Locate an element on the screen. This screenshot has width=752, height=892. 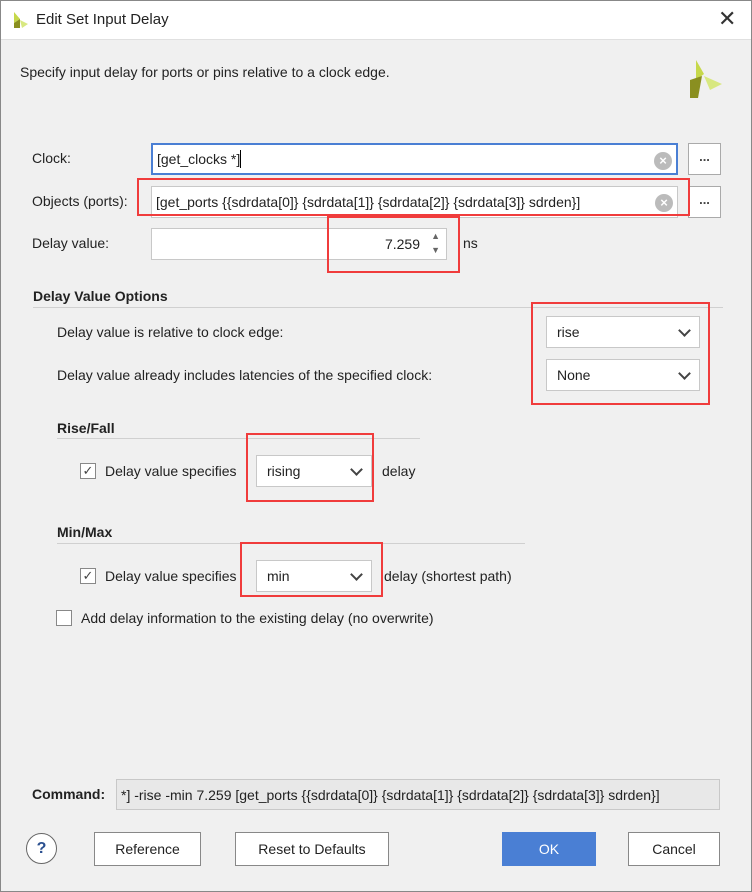
rise-fall-label: Delay value specifies is located at coordinates (171, 471).